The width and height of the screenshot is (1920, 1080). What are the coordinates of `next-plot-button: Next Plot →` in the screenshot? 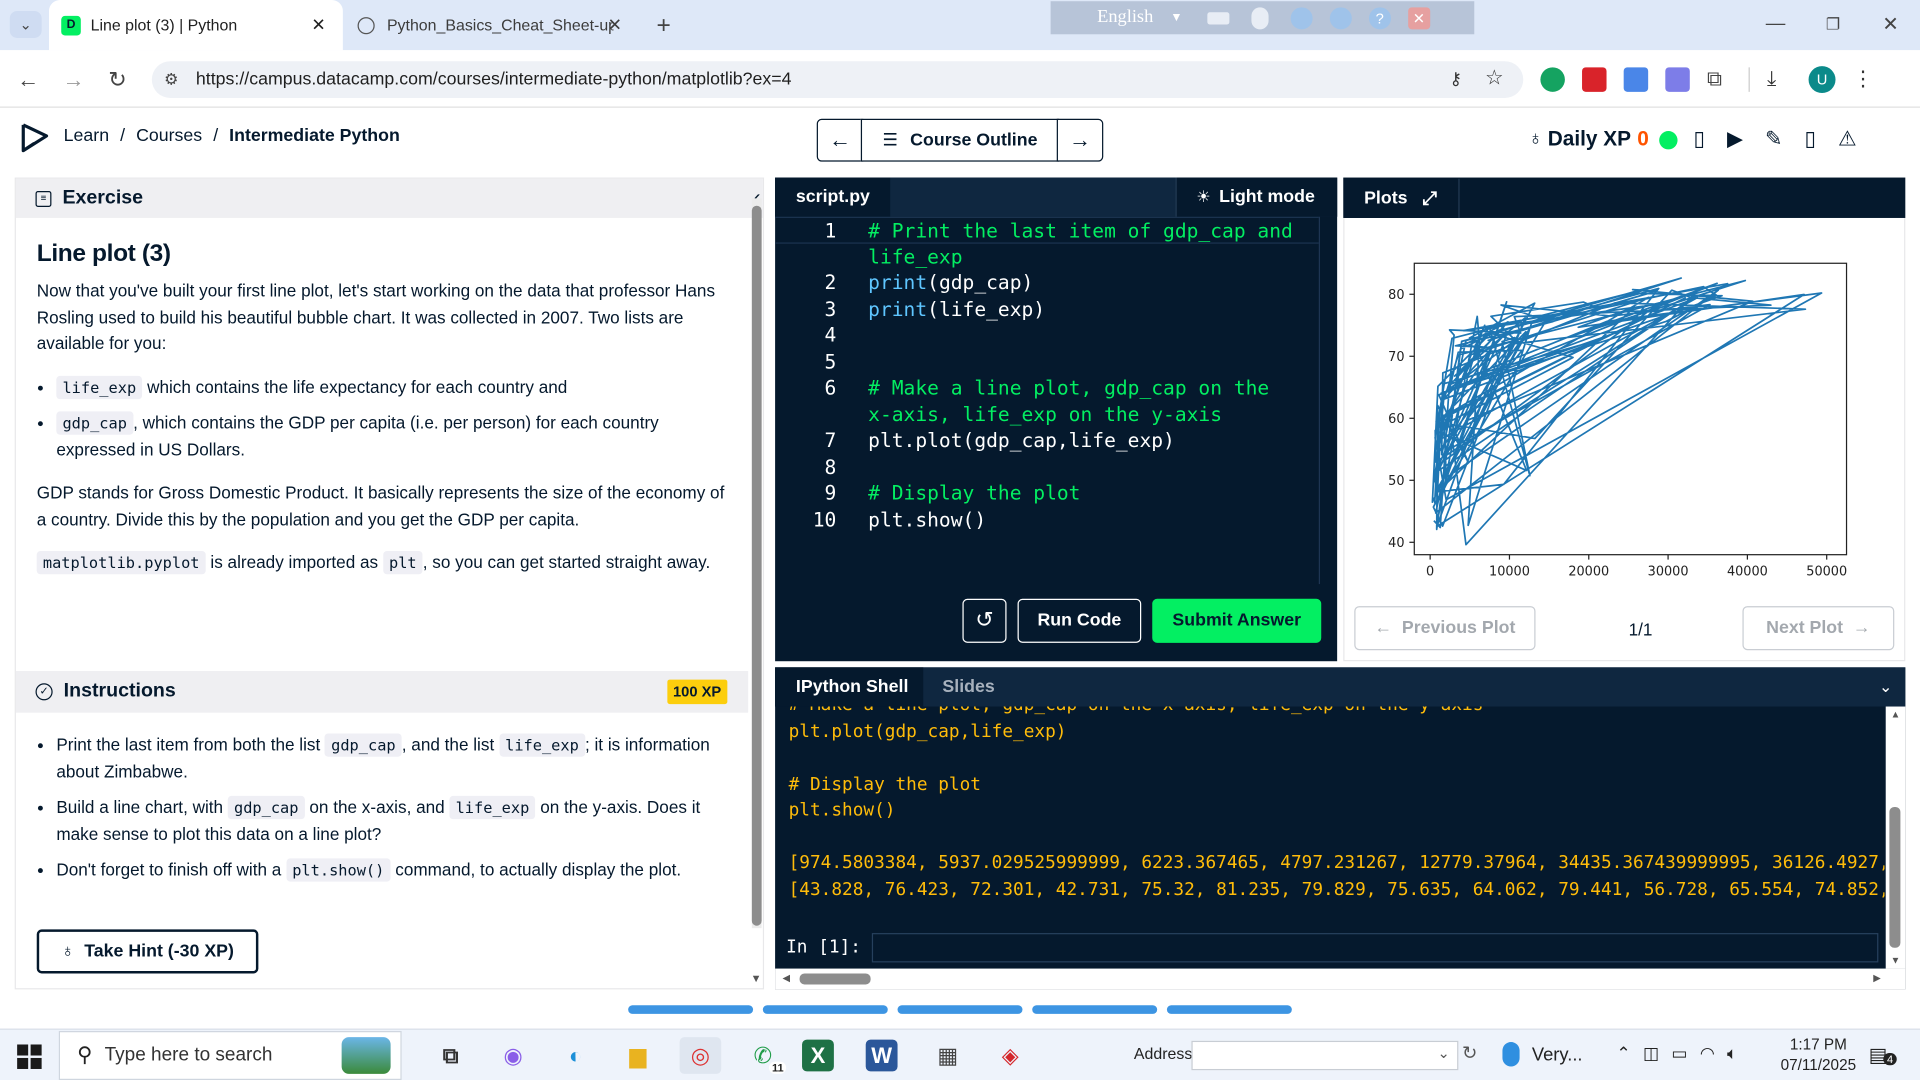 It's located at (1818, 628).